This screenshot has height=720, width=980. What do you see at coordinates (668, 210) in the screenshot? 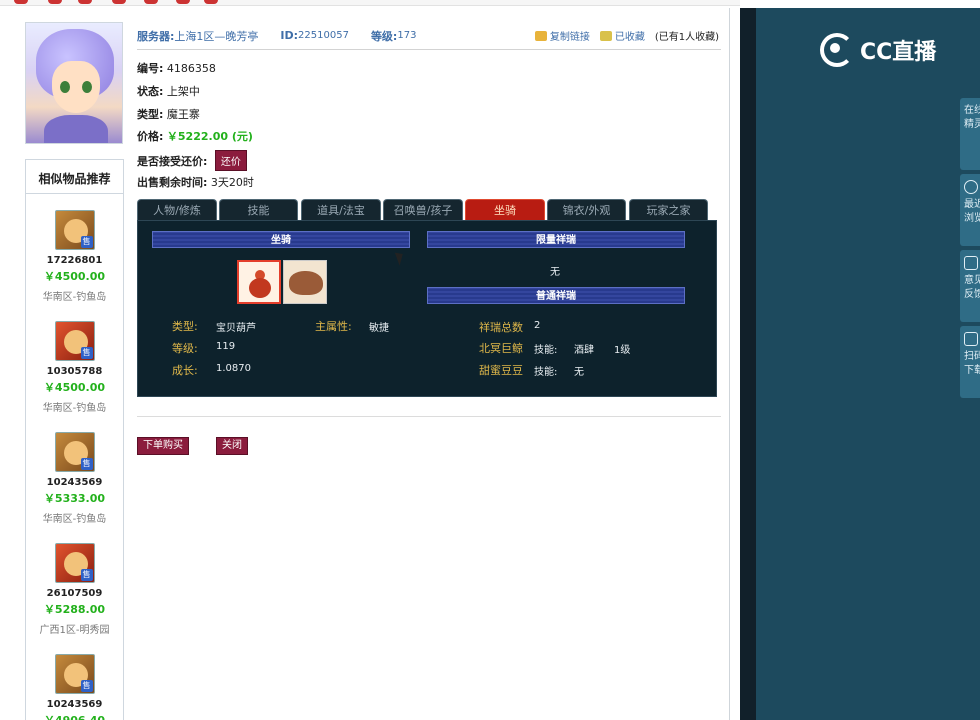
I see `tab-home: 玩家之家` at bounding box center [668, 210].